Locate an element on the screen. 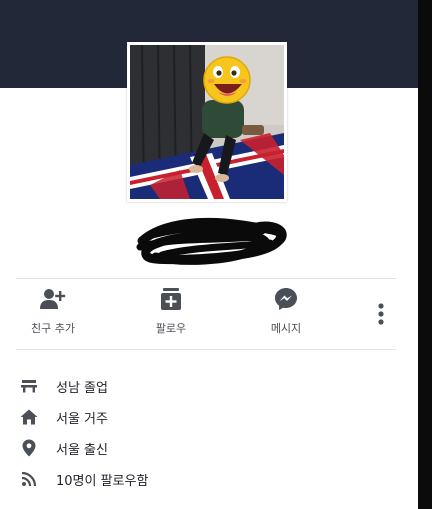  home-icon is located at coordinates (29, 417).